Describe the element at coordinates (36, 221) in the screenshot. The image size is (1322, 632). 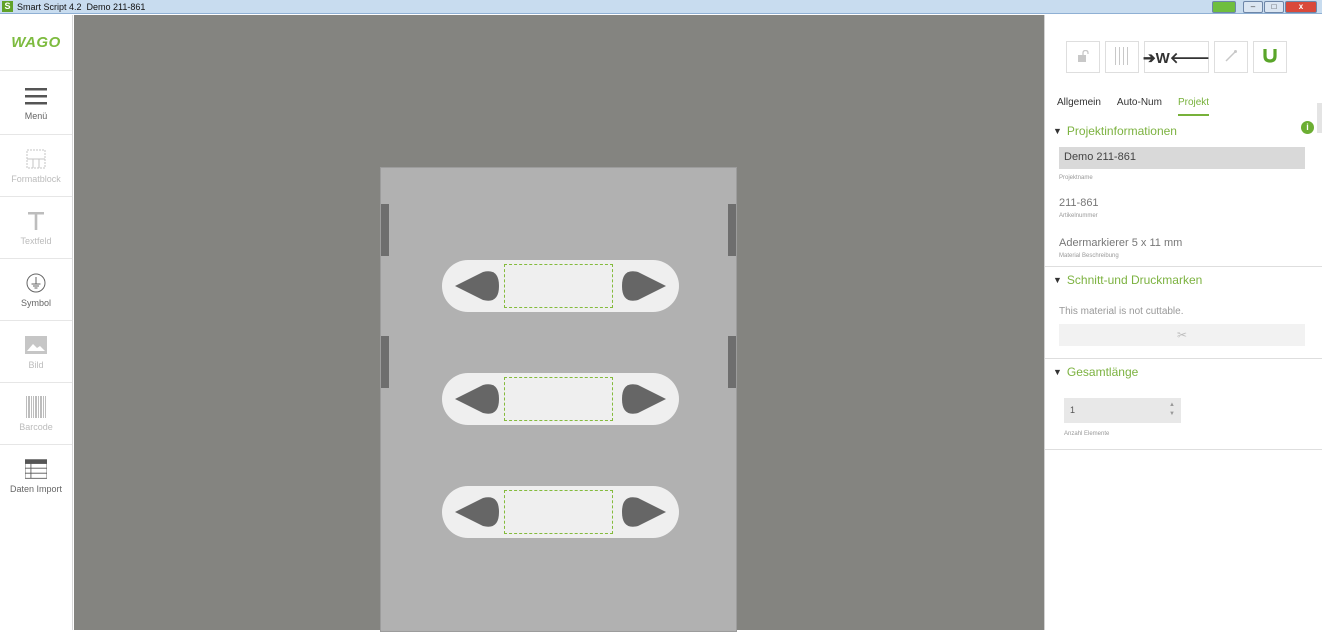
I see `text-field-icon` at that location.